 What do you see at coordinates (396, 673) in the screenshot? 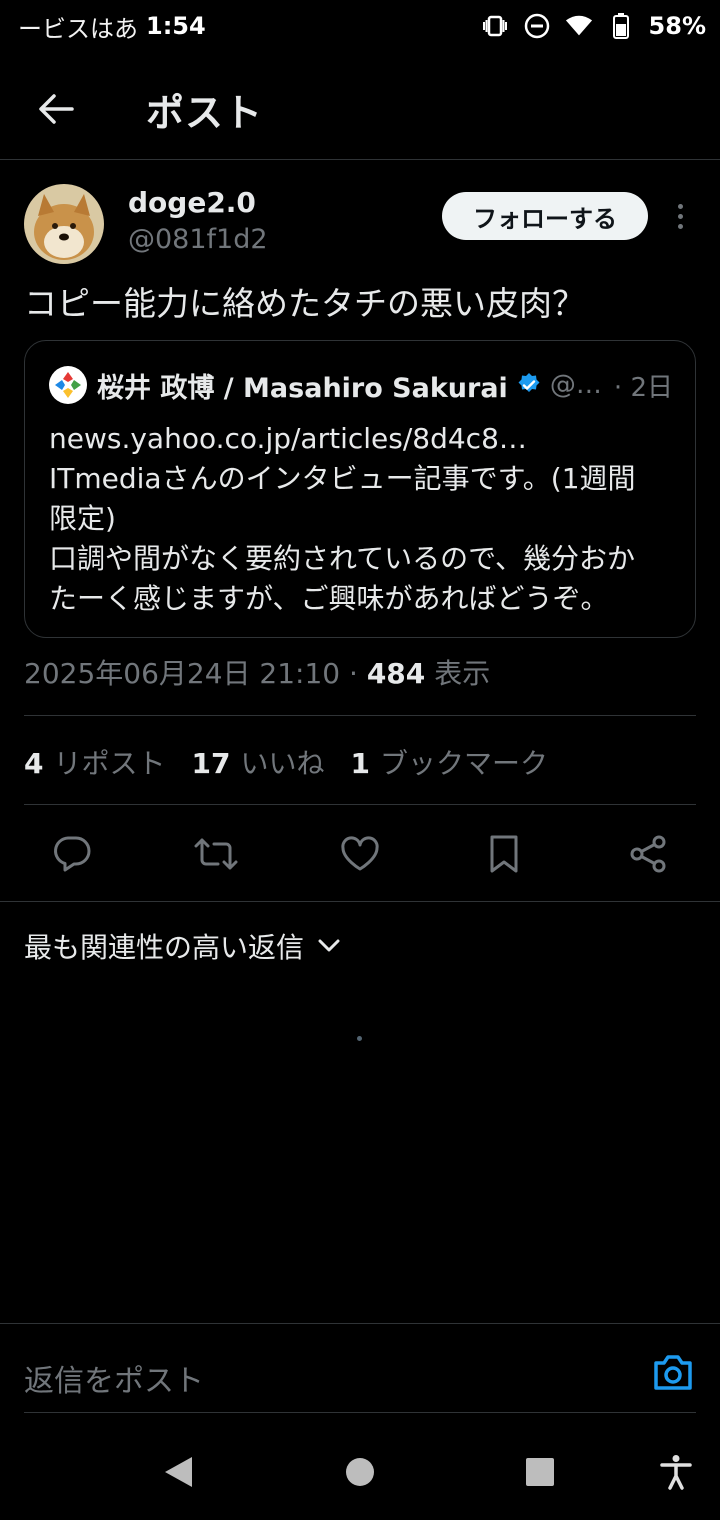
I see `views-count: 484` at bounding box center [396, 673].